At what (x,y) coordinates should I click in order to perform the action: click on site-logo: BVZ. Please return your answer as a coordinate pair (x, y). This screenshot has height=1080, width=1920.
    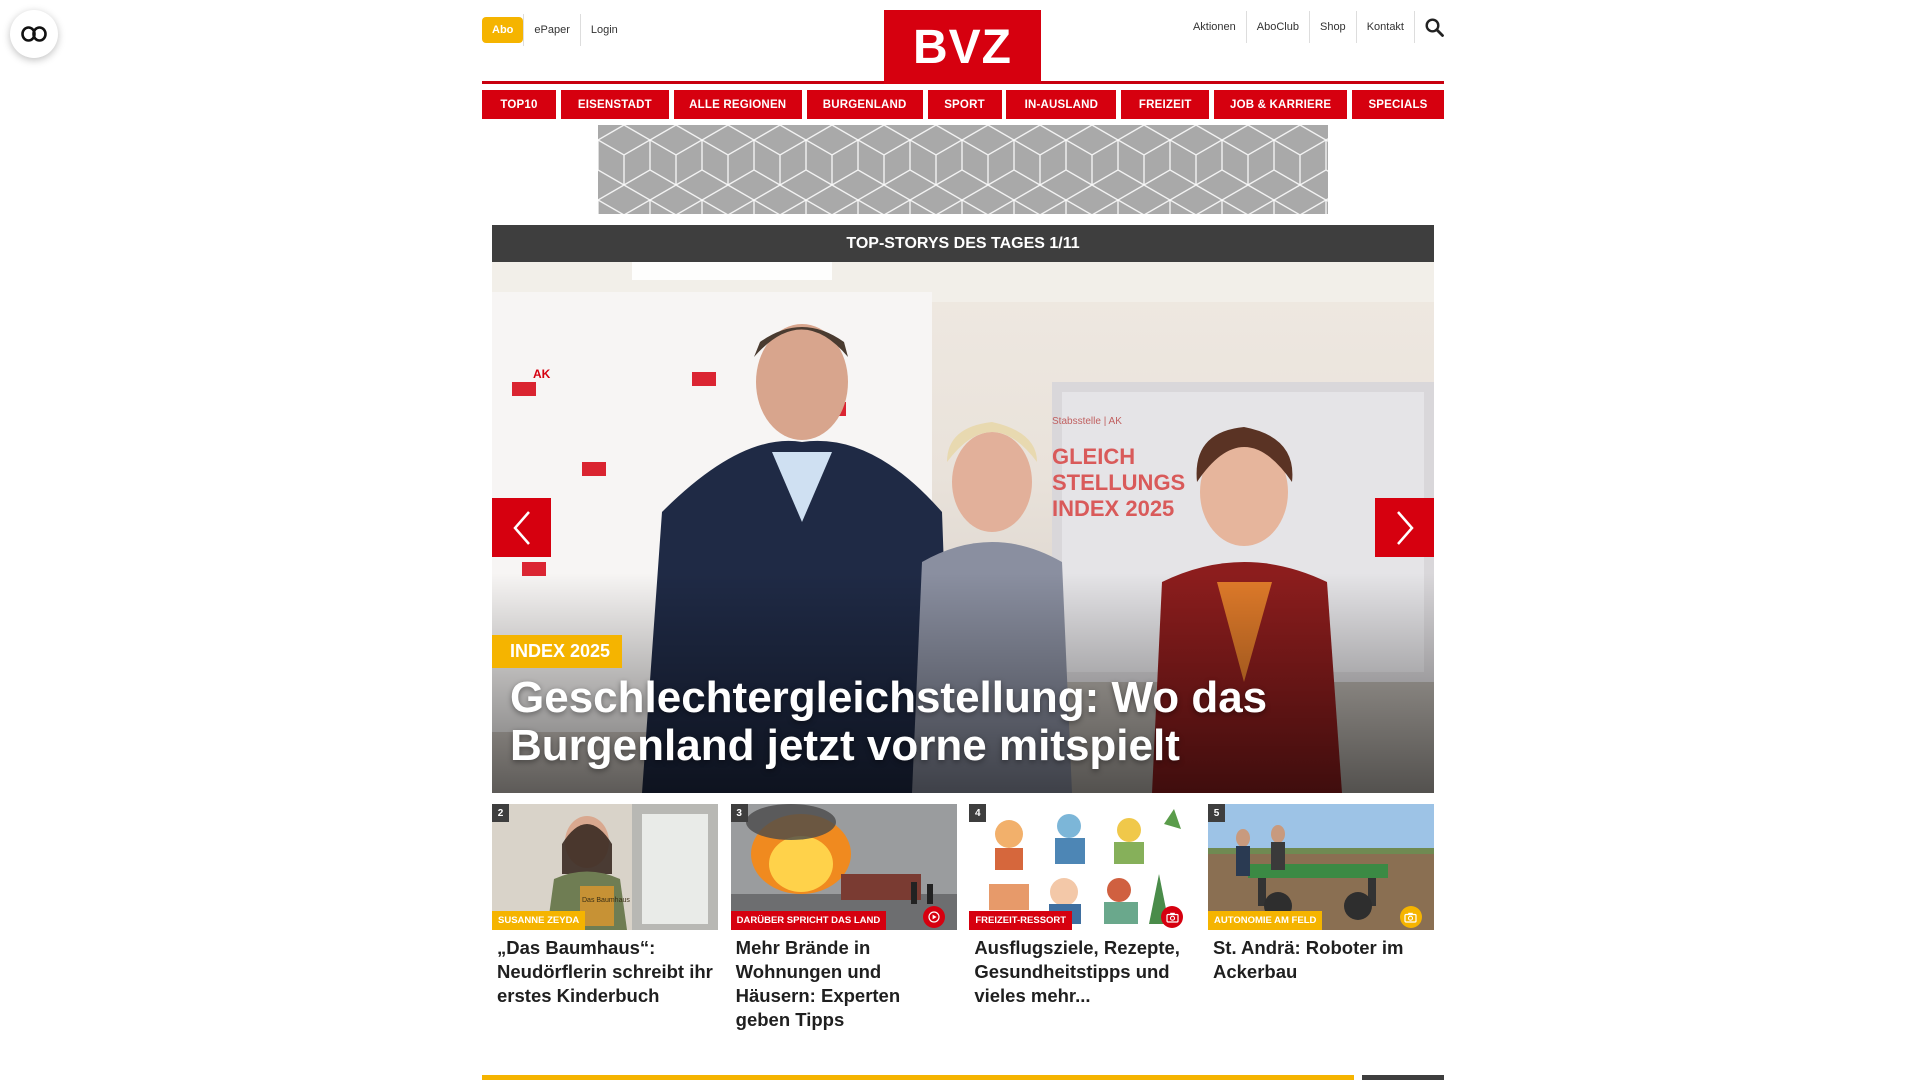
    Looking at the image, I should click on (962, 47).